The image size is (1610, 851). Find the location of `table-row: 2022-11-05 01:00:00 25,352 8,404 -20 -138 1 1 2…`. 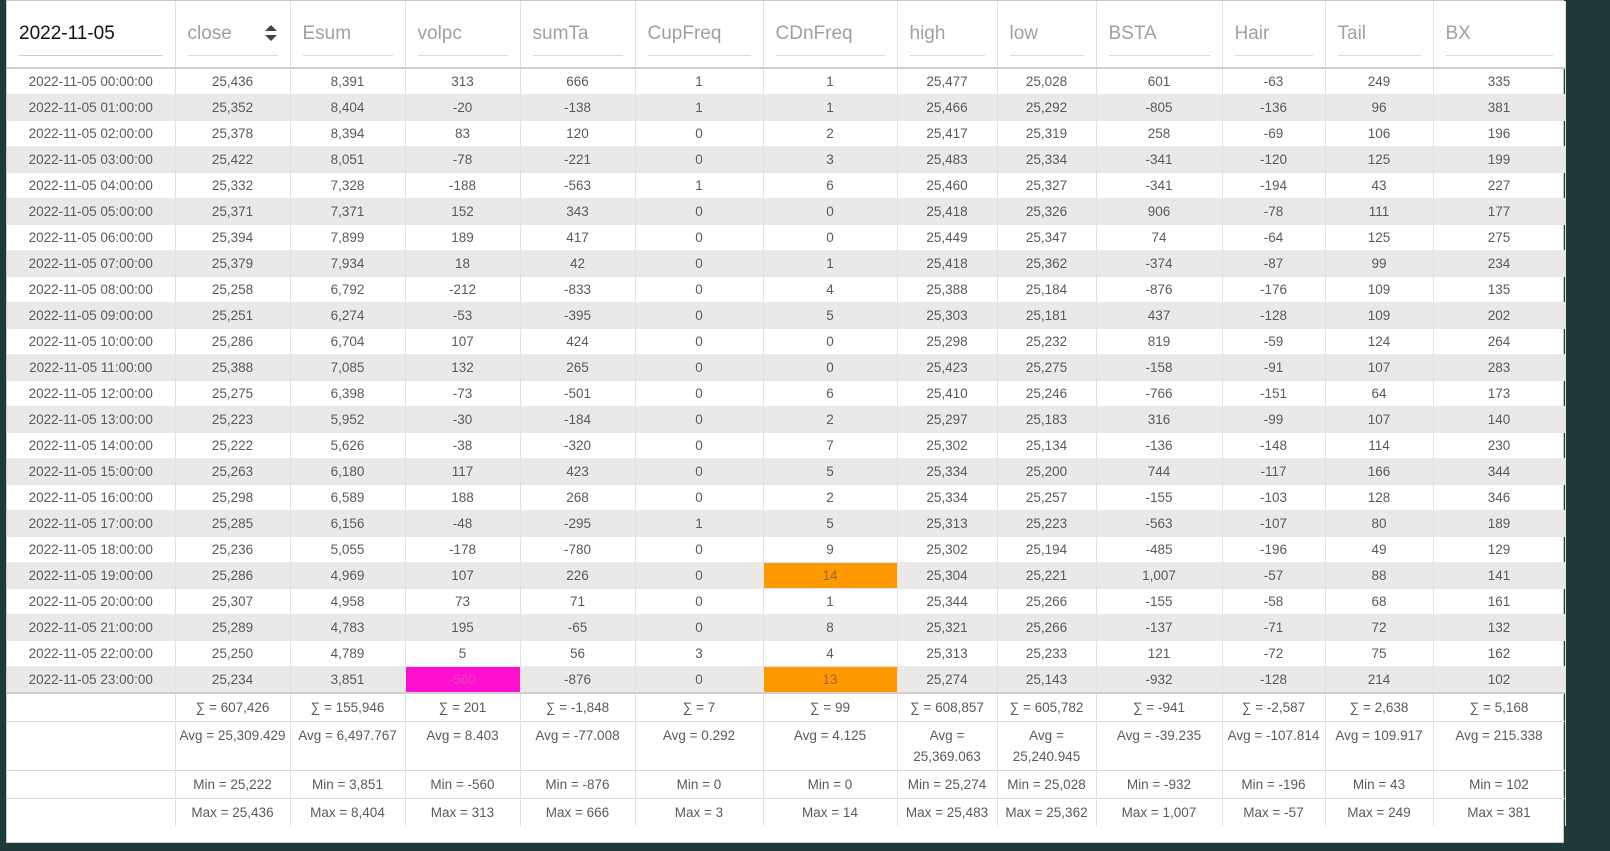

table-row: 2022-11-05 01:00:00 25,352 8,404 -20 -138 1 1 2… is located at coordinates (786, 107).